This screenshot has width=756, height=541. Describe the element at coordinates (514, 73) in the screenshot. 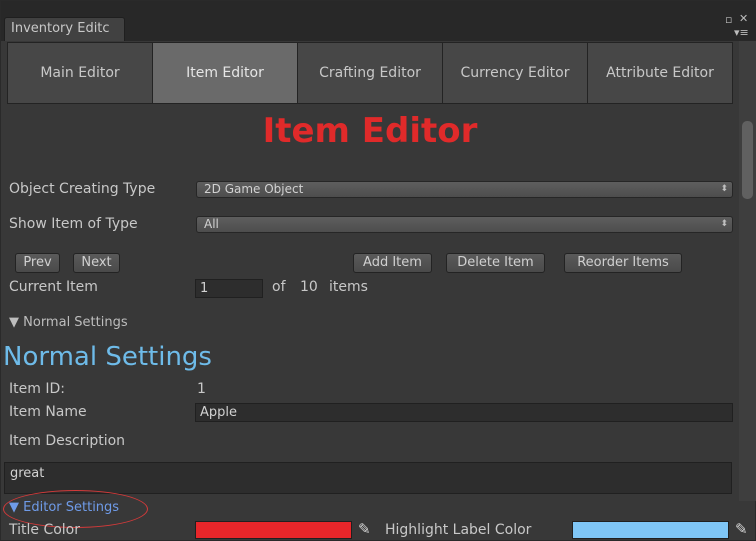

I see `tab-currency-editor: Currency Editor` at that location.